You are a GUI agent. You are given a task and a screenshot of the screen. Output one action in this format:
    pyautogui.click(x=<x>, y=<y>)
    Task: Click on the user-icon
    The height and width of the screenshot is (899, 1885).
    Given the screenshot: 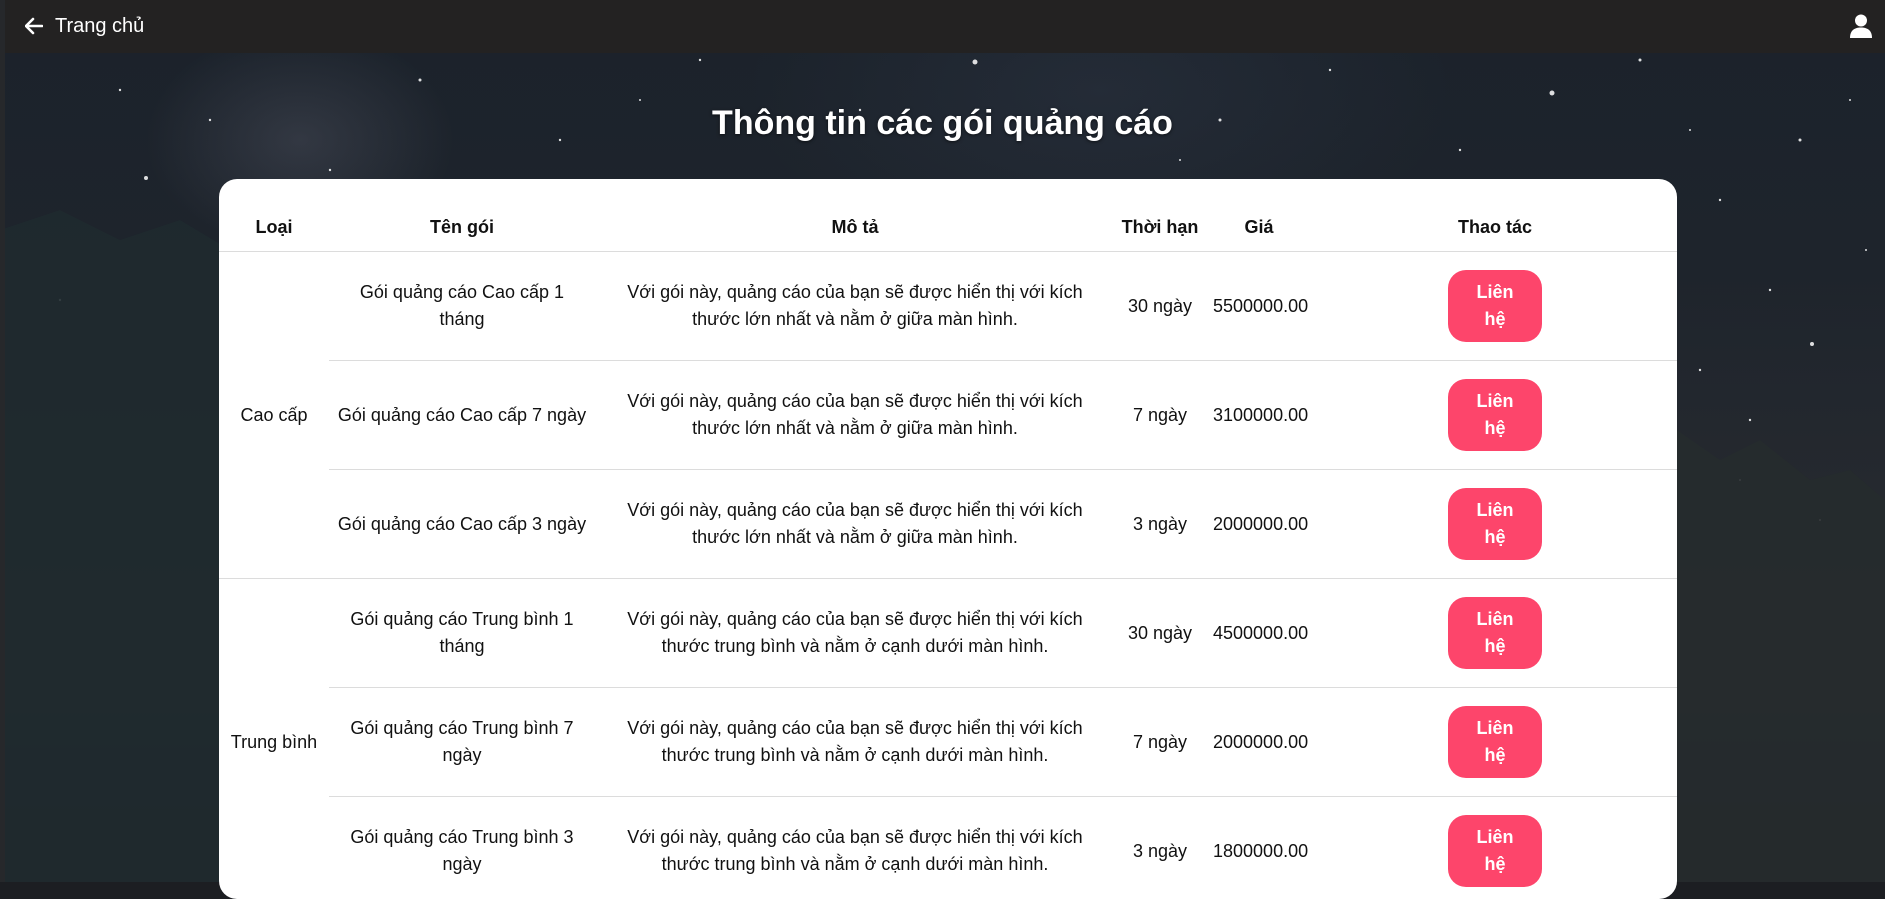 What is the action you would take?
    pyautogui.click(x=1861, y=26)
    